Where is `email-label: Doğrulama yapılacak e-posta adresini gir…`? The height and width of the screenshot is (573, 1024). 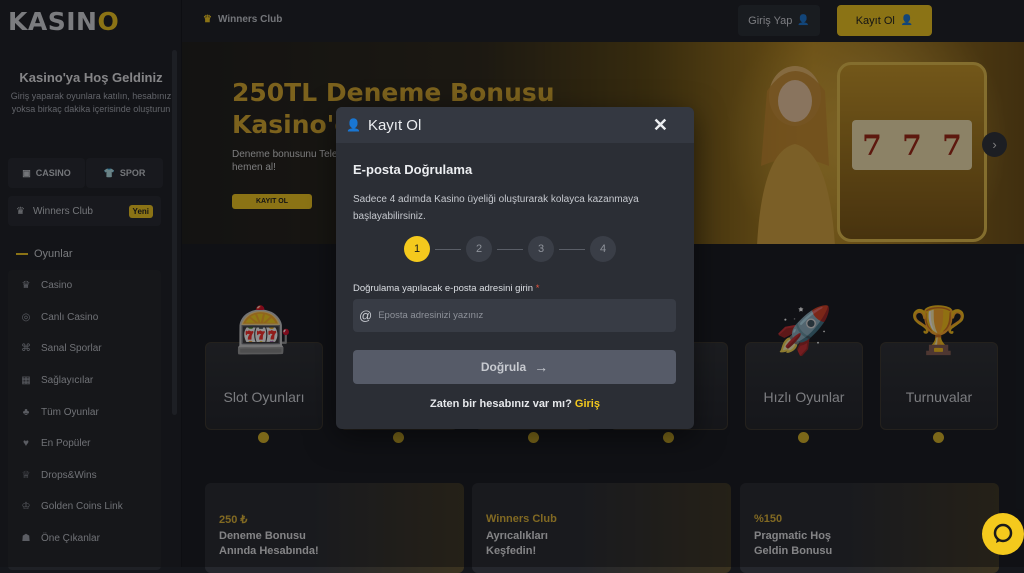 email-label: Doğrulama yapılacak e-posta adresini gir… is located at coordinates (446, 288).